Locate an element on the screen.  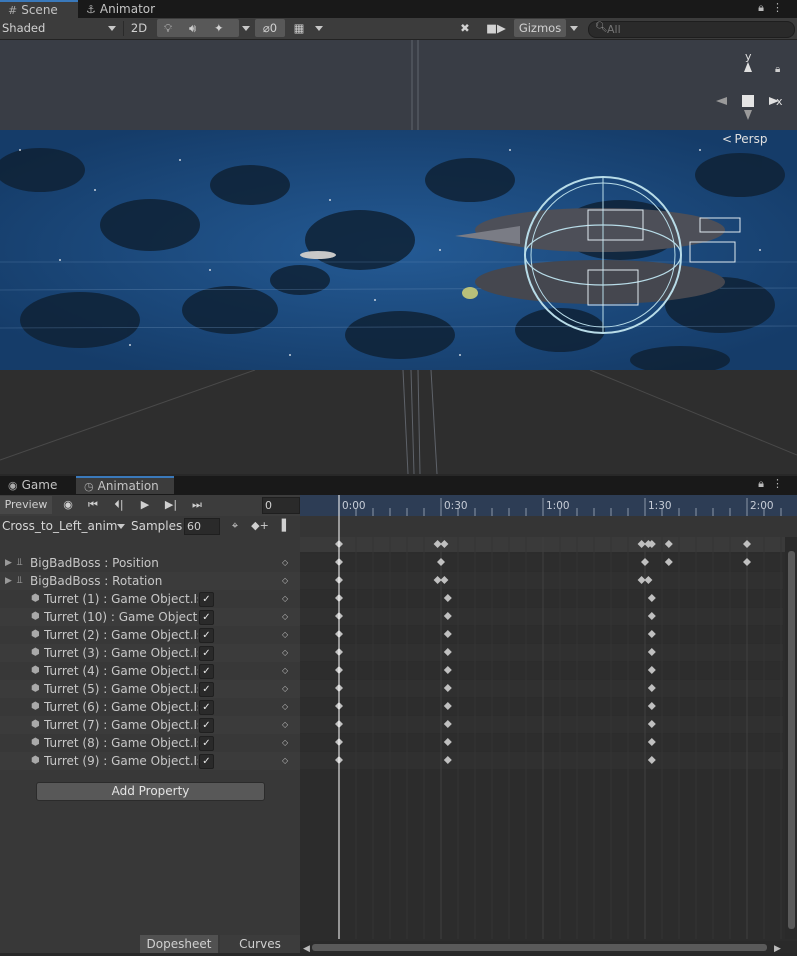
grid-toggle-button: ▦ is located at coordinates (299, 28).